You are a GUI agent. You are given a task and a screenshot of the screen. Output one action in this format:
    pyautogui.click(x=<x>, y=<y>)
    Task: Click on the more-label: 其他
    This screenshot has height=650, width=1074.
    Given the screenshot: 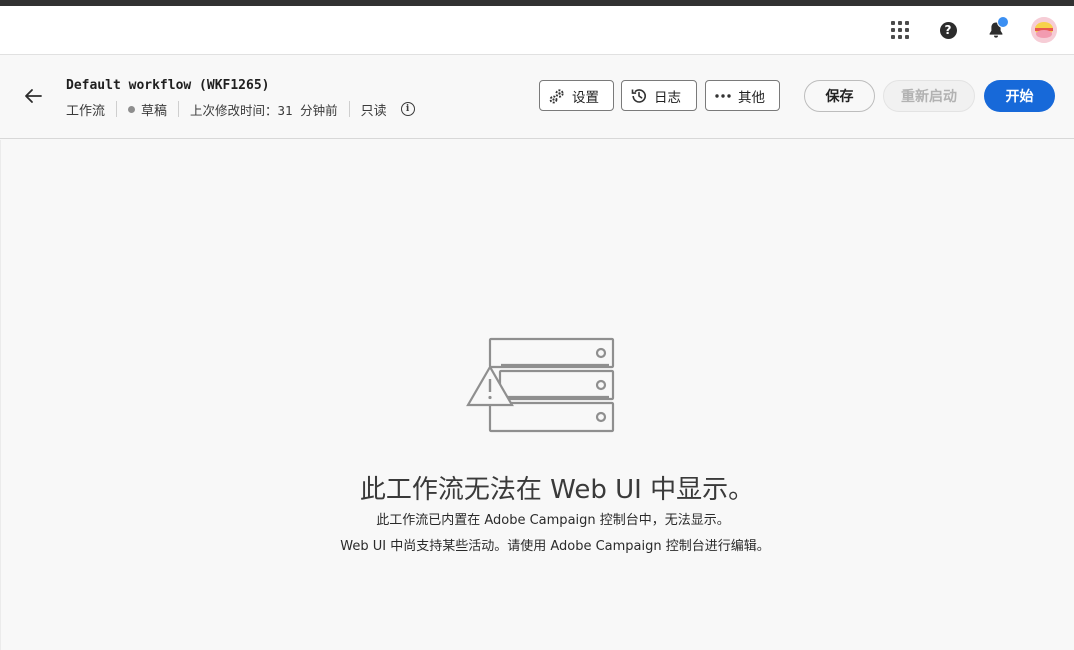 What is the action you would take?
    pyautogui.click(x=751, y=97)
    